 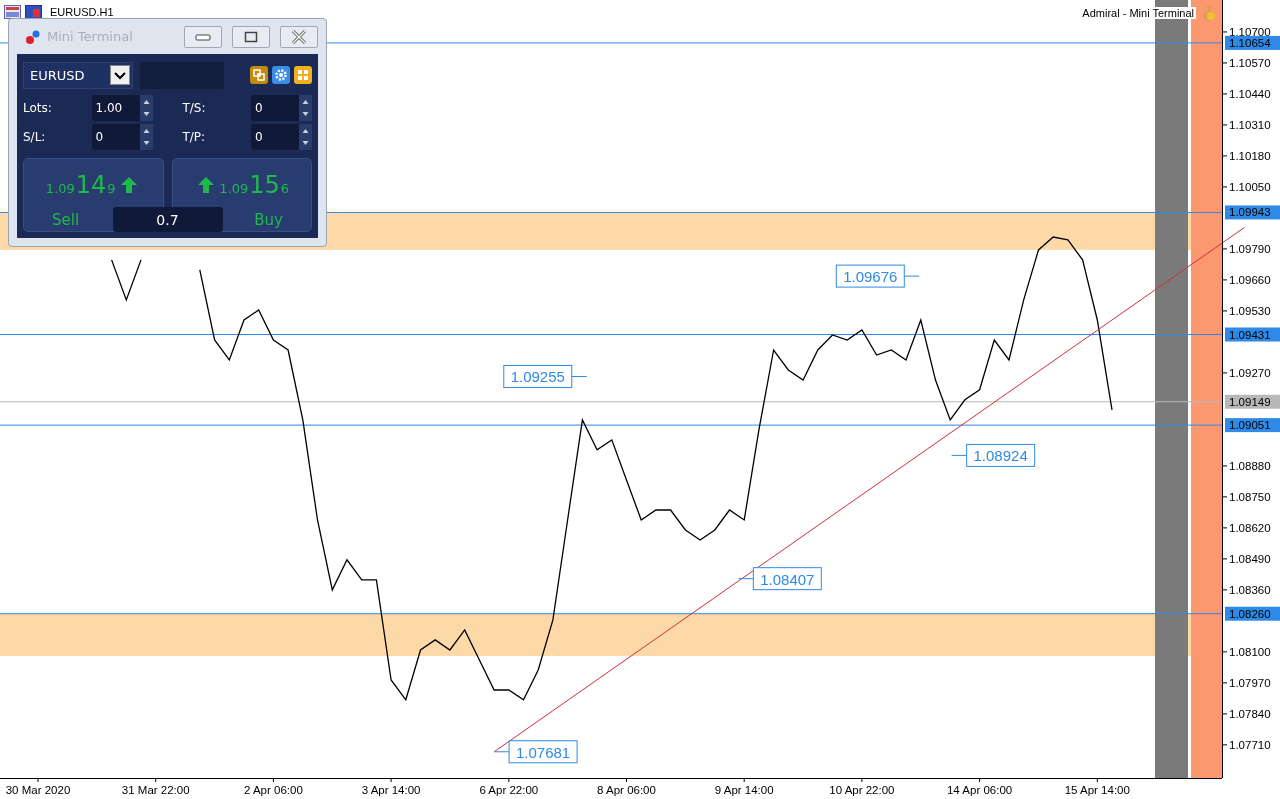 What do you see at coordinates (115, 107) in the screenshot?
I see `number-input: 1.00` at bounding box center [115, 107].